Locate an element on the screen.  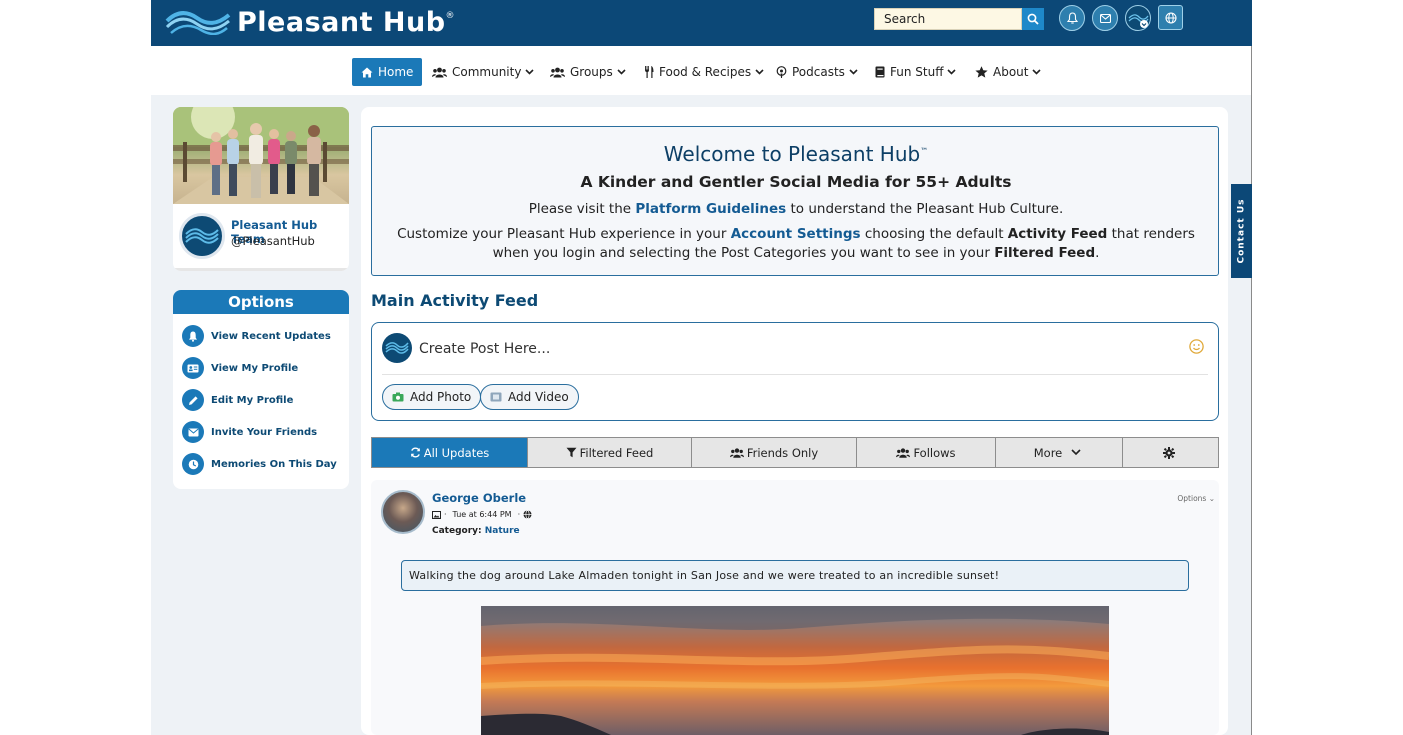
gear-icon is located at coordinates (1169, 452).